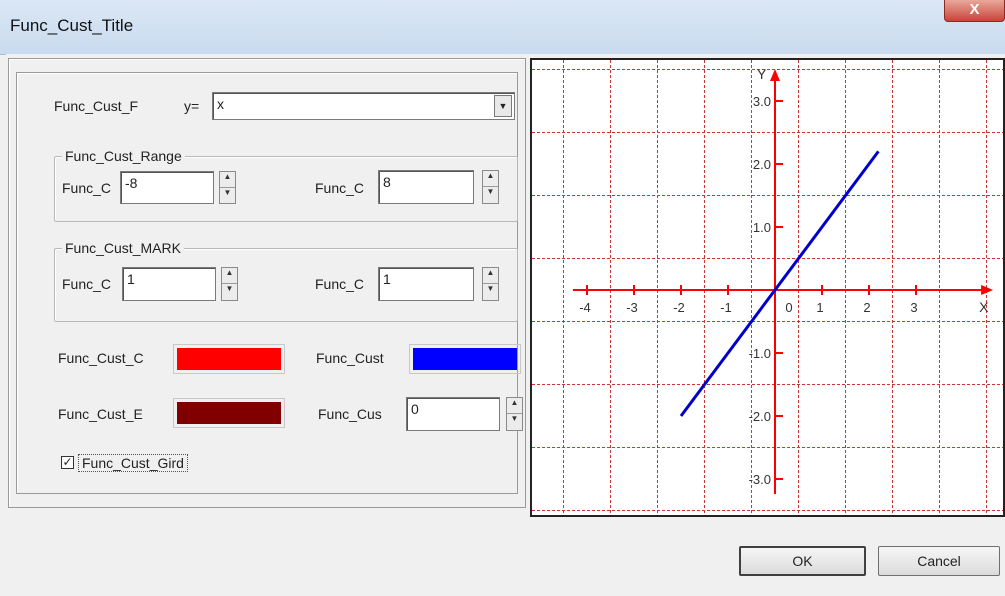 This screenshot has width=1005, height=596. Describe the element at coordinates (819, 307) in the screenshot. I see `x-tick-label: 1` at that location.